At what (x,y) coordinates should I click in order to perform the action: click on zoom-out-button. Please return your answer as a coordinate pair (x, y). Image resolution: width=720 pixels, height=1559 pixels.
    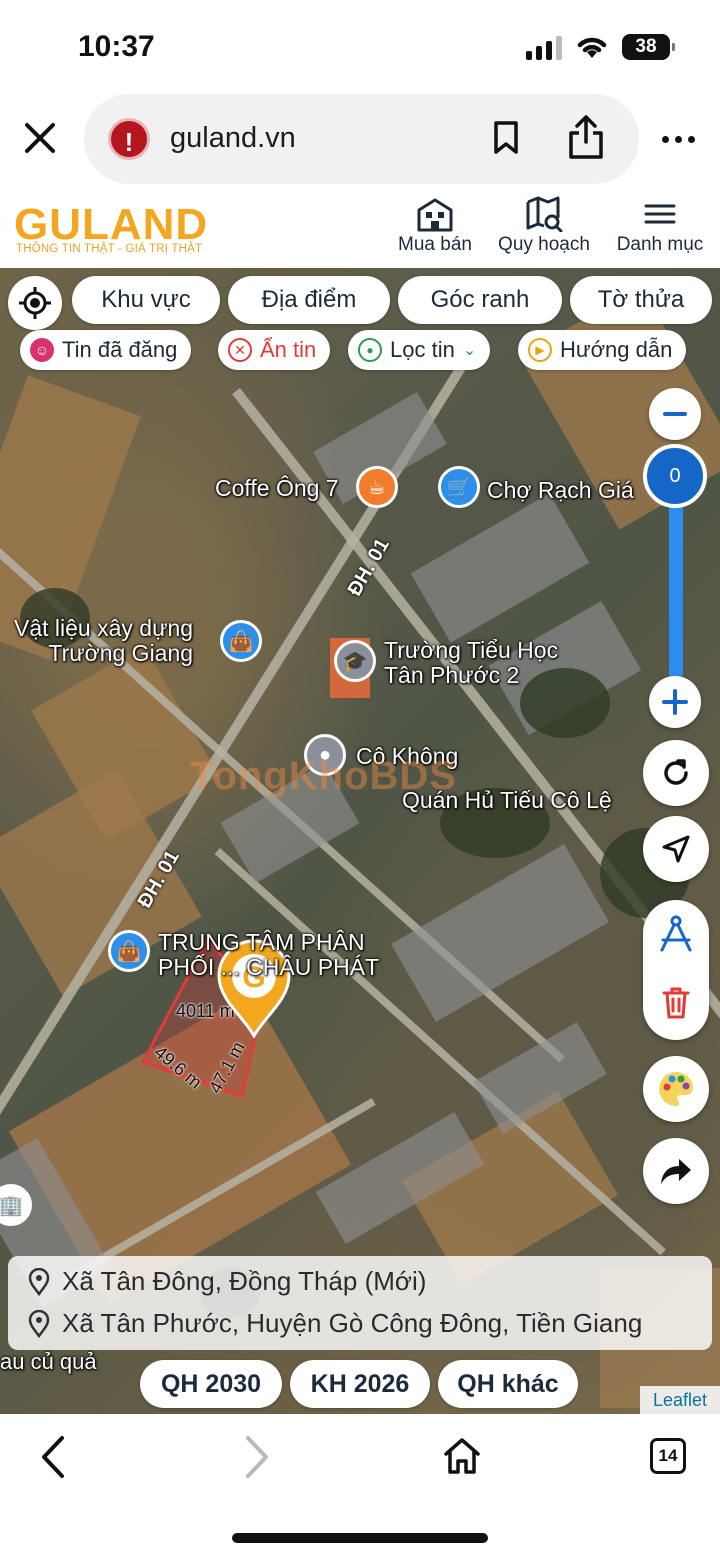
    Looking at the image, I should click on (675, 414).